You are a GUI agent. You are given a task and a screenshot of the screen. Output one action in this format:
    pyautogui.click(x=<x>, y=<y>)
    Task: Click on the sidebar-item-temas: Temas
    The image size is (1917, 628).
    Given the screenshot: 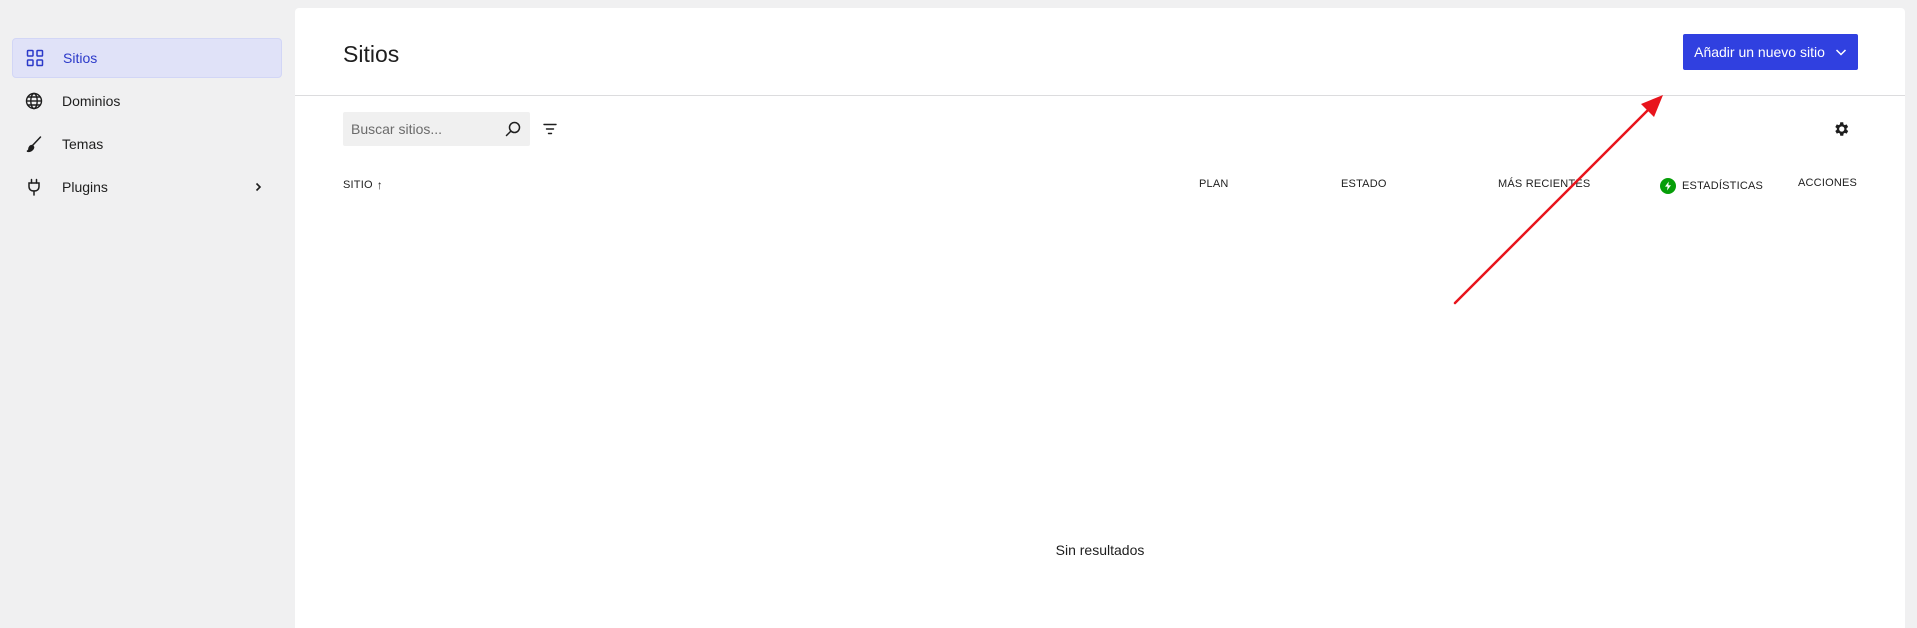 What is the action you would take?
    pyautogui.click(x=147, y=144)
    